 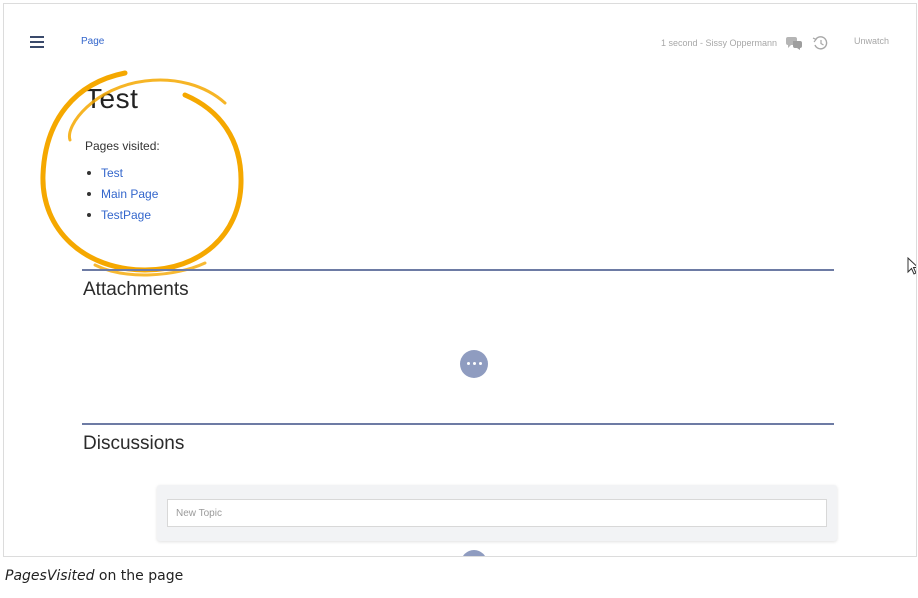 I want to click on caption-emphasis: PagesVisited, so click(x=50, y=576).